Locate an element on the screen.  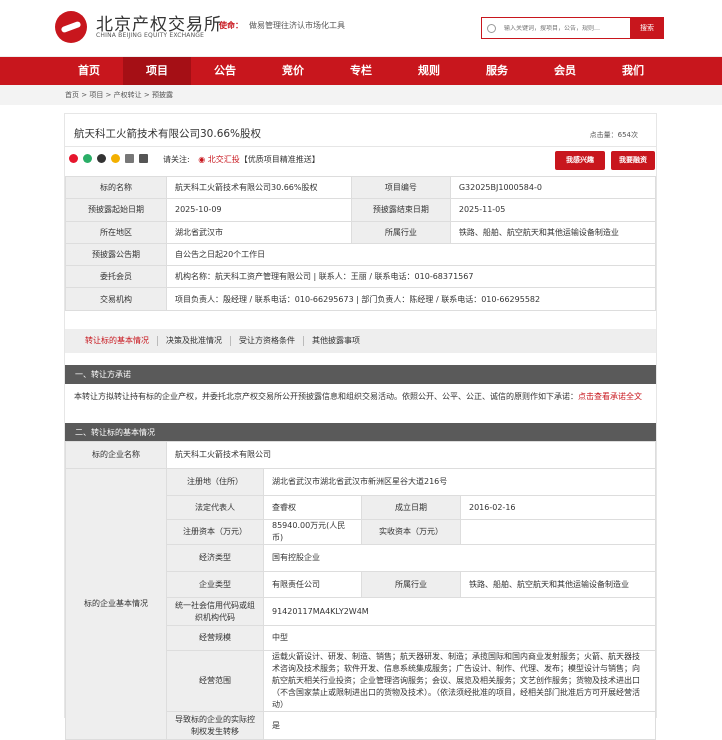
search-input is located at coordinates (554, 28).